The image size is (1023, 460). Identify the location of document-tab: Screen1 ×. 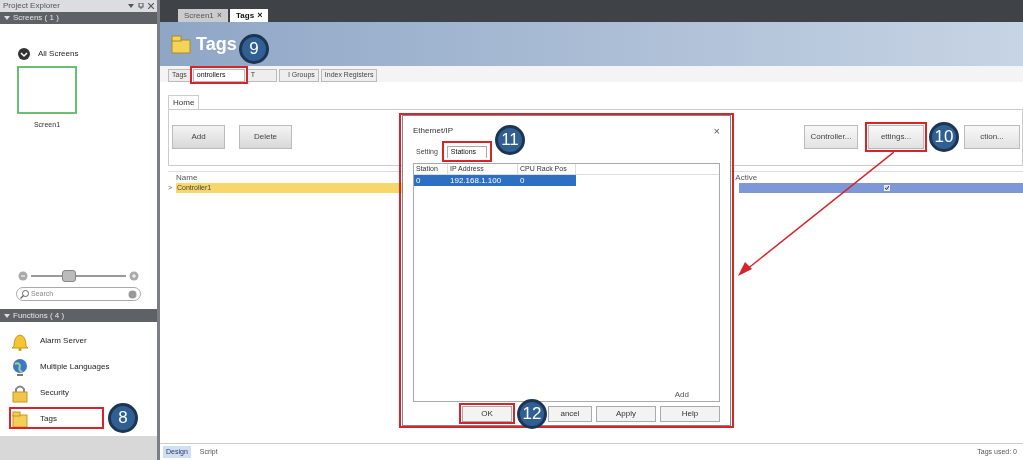
(203, 15).